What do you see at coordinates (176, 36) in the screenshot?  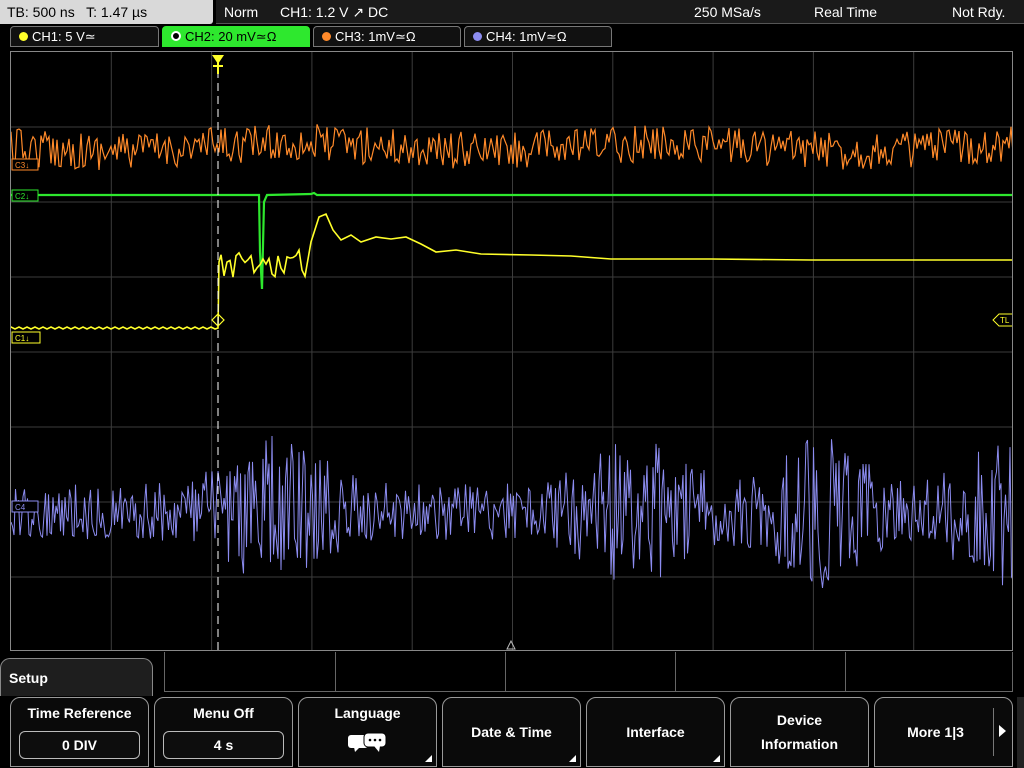 I see `ch2-dot-icon` at bounding box center [176, 36].